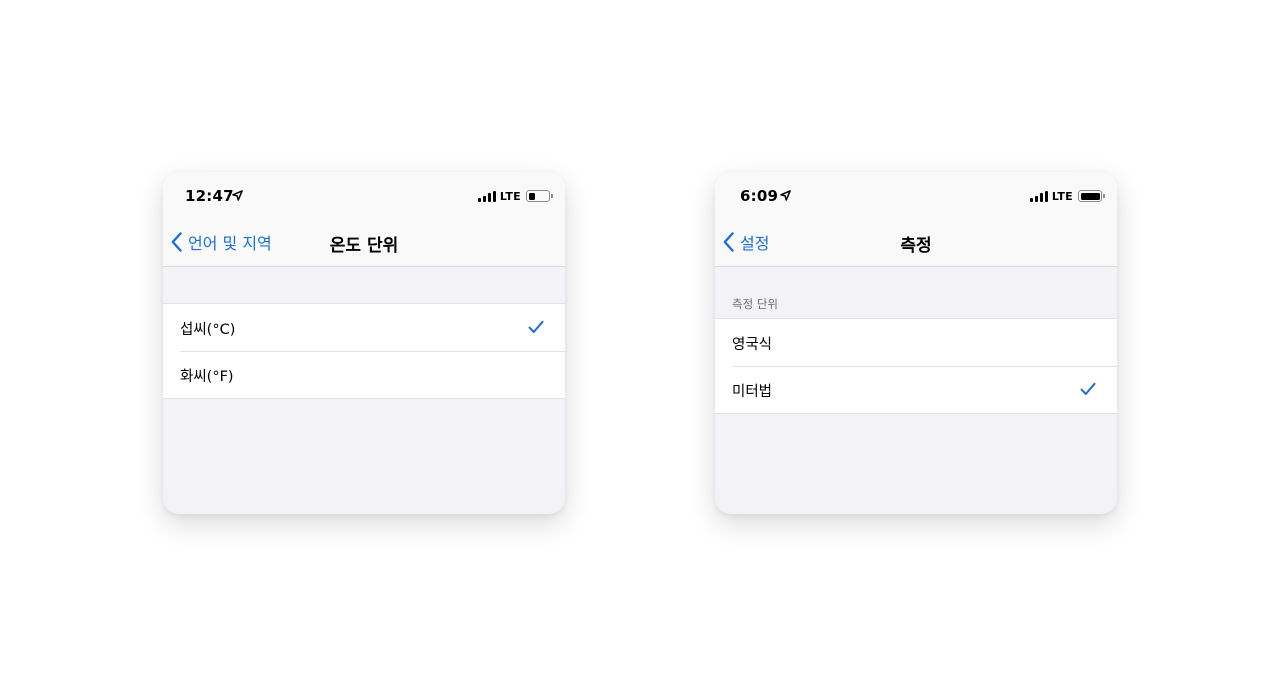 Image resolution: width=1280 pixels, height=686 pixels. I want to click on option-label: 영국식, so click(752, 345).